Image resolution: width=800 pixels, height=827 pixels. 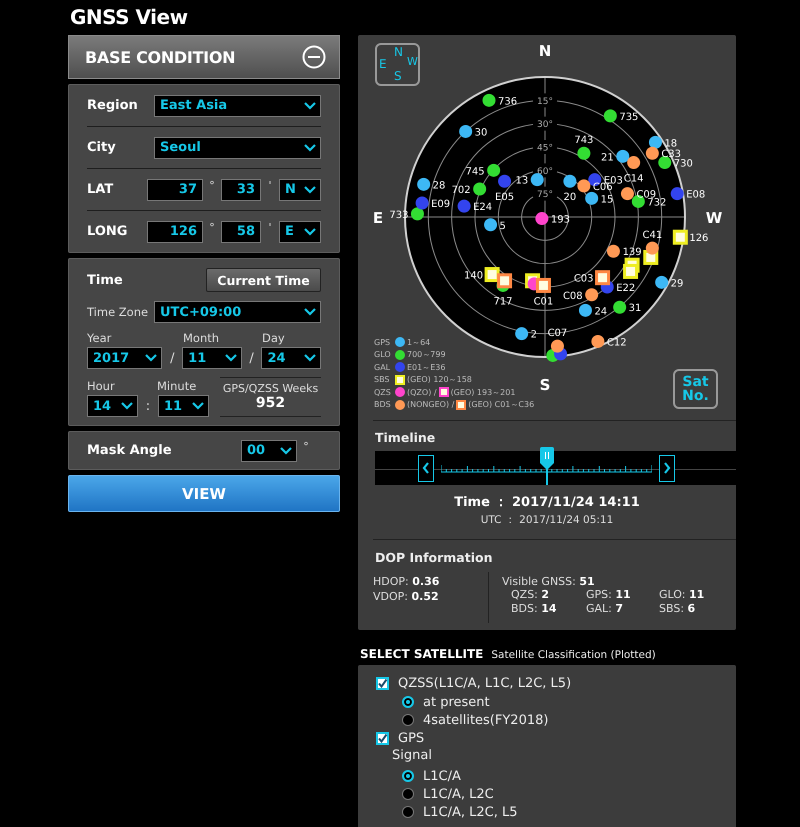 What do you see at coordinates (549, 581) in the screenshot?
I see `visible-count: Visible GNSS: 51` at bounding box center [549, 581].